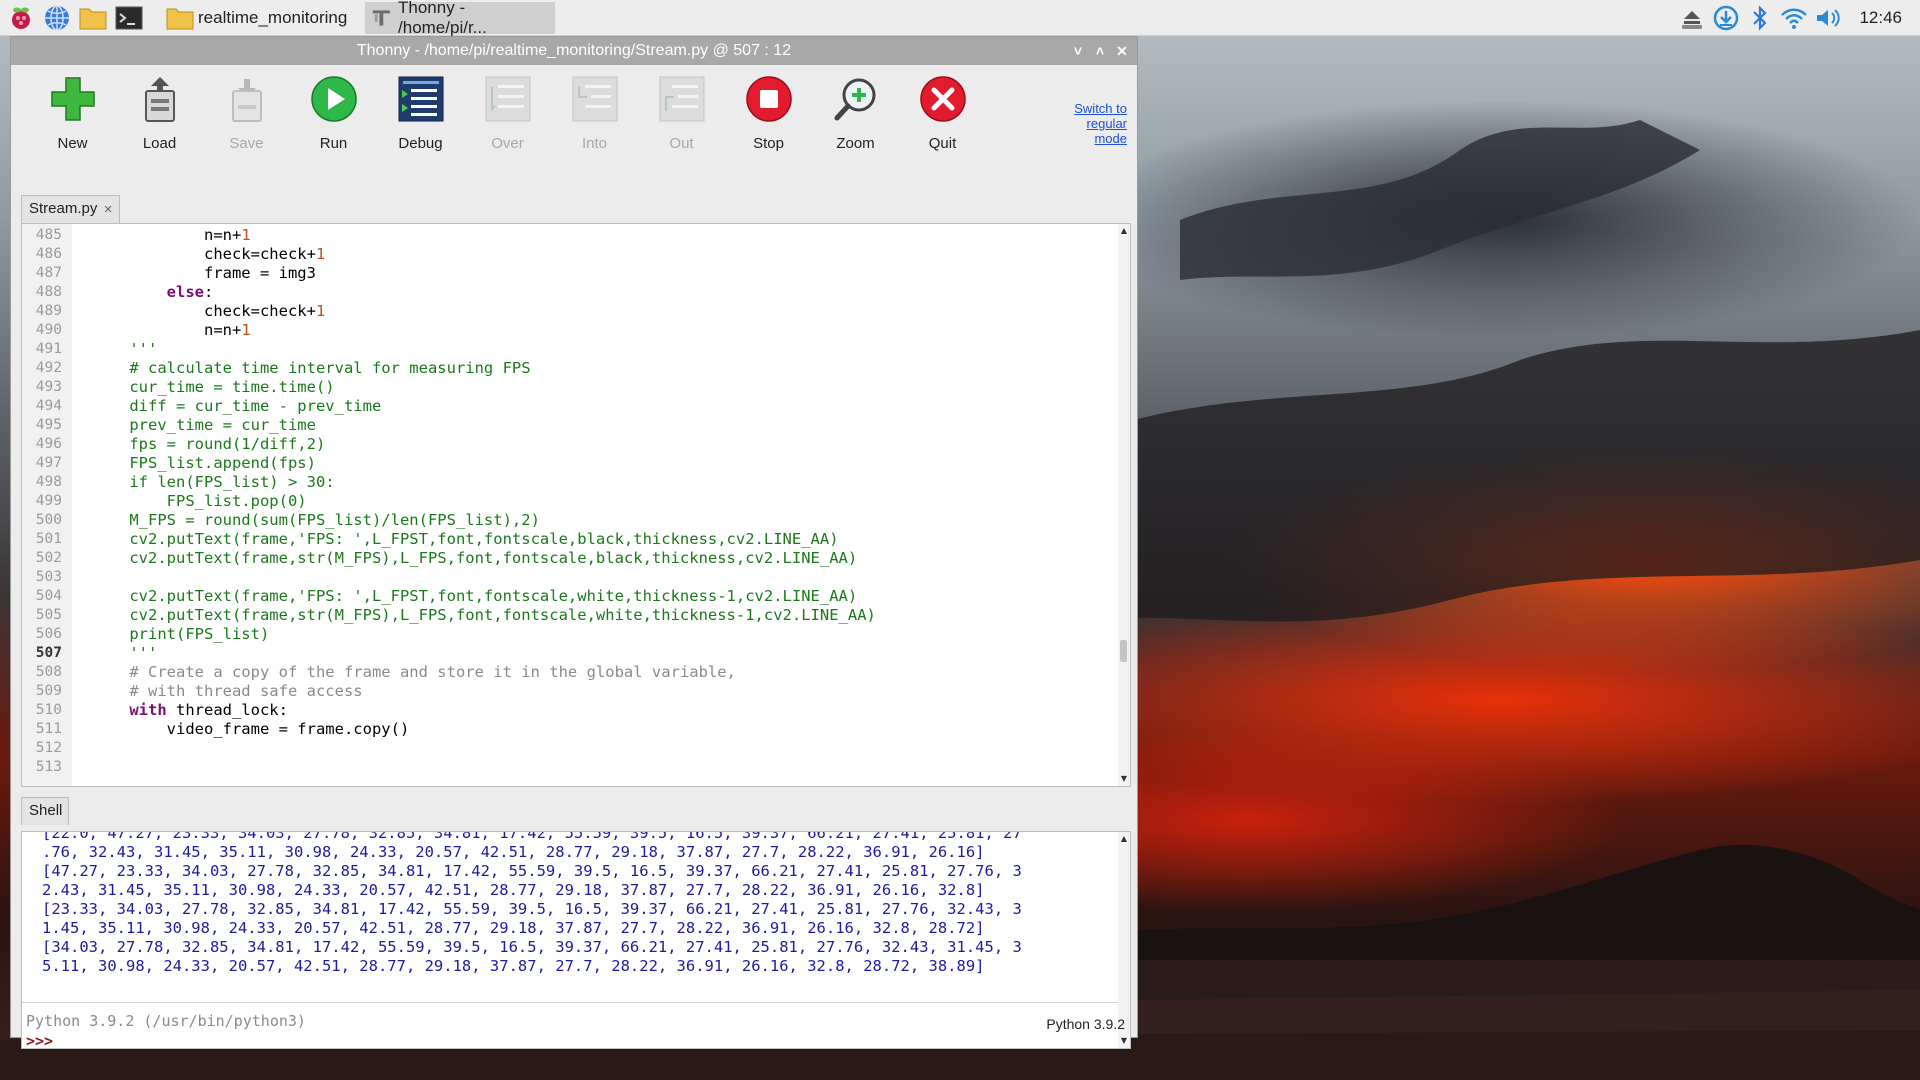 The image size is (1920, 1080). What do you see at coordinates (180, 710) in the screenshot?
I see `line-code: with thread_lock:` at bounding box center [180, 710].